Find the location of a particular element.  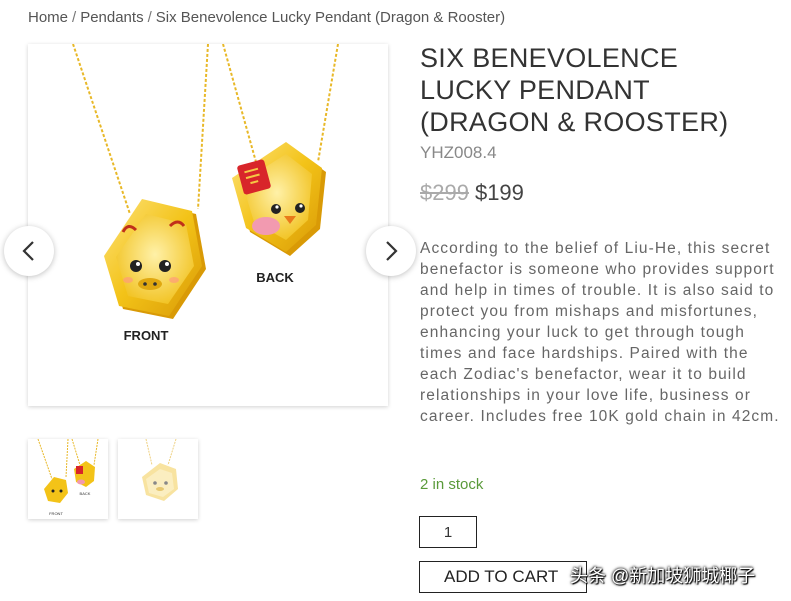

stock-status: 2 in stock is located at coordinates (452, 484).